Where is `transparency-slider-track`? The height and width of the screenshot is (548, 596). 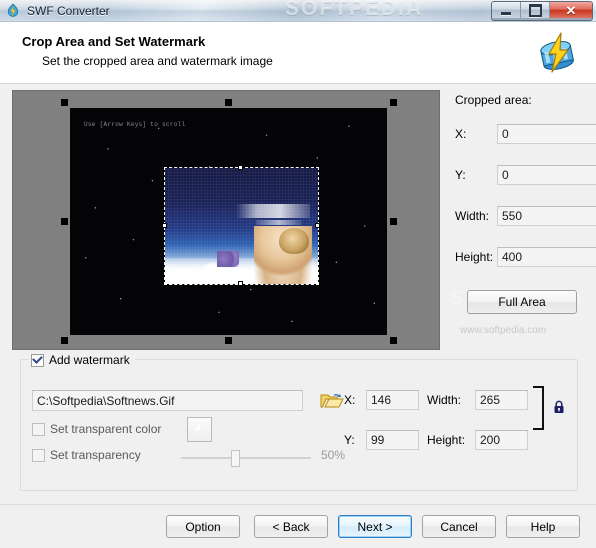
transparency-slider-track is located at coordinates (246, 458).